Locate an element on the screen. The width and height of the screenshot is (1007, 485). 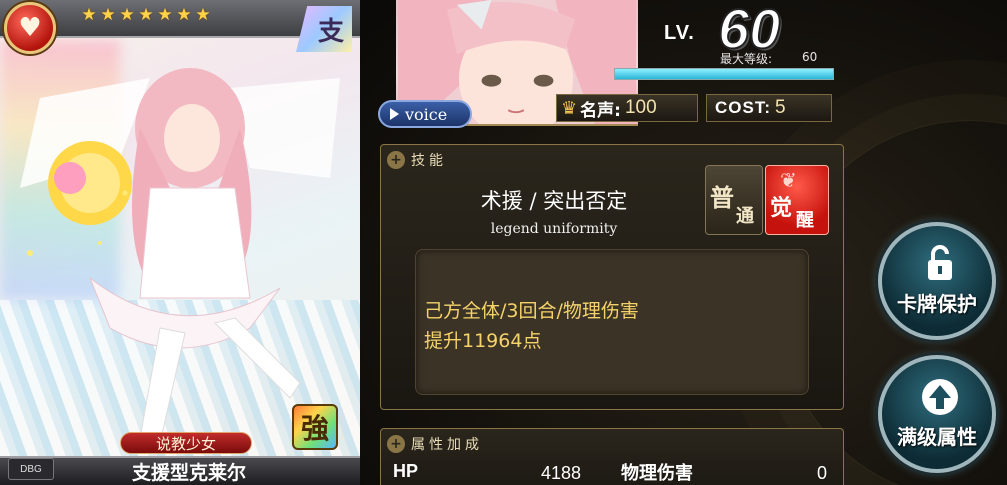
normal-char-1: 普 is located at coordinates (722, 197).